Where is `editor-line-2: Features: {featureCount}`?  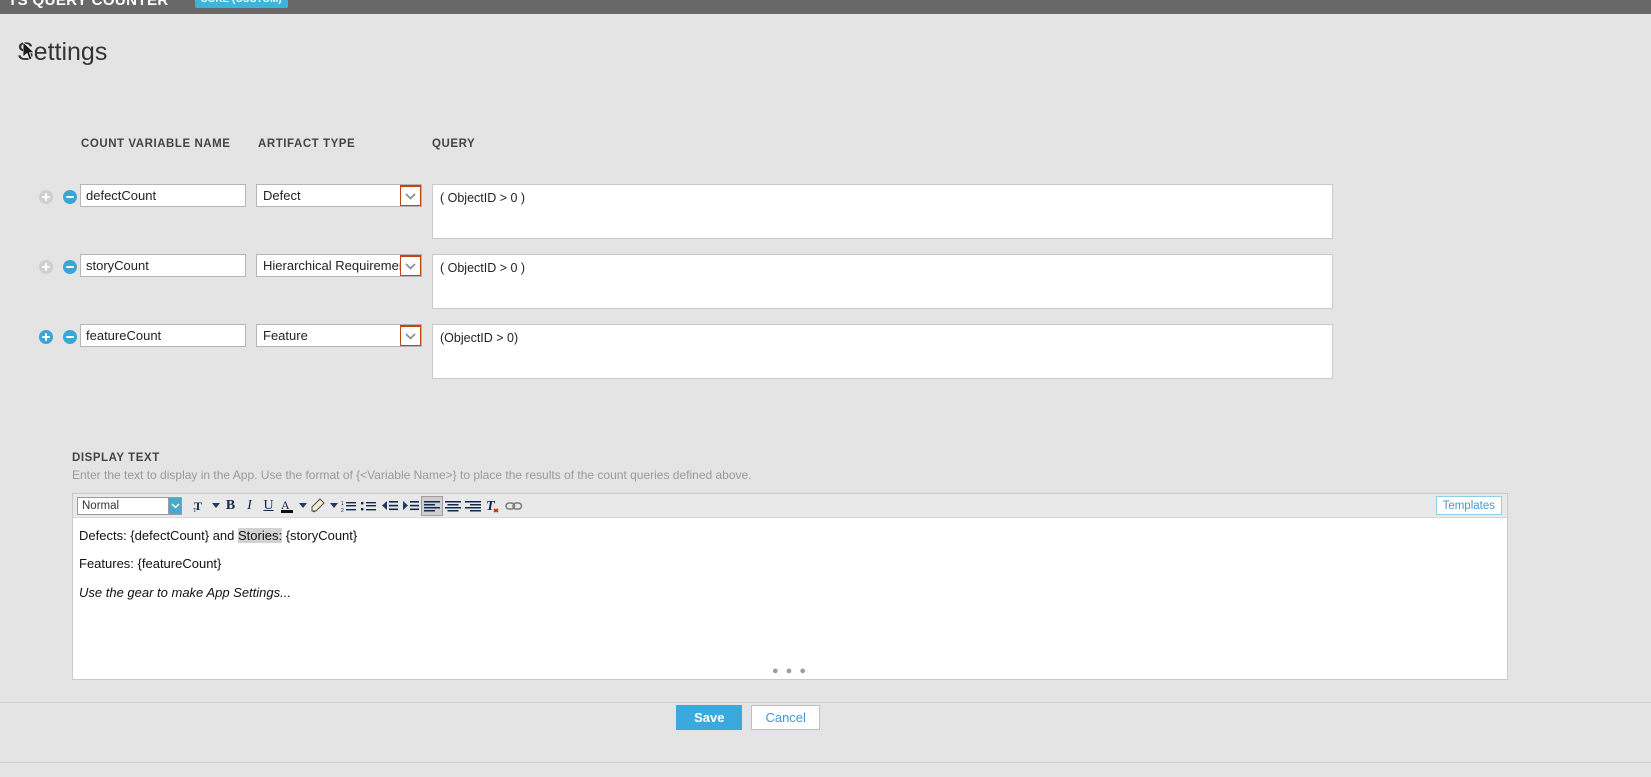
editor-line-2: Features: {featureCount} is located at coordinates (150, 564).